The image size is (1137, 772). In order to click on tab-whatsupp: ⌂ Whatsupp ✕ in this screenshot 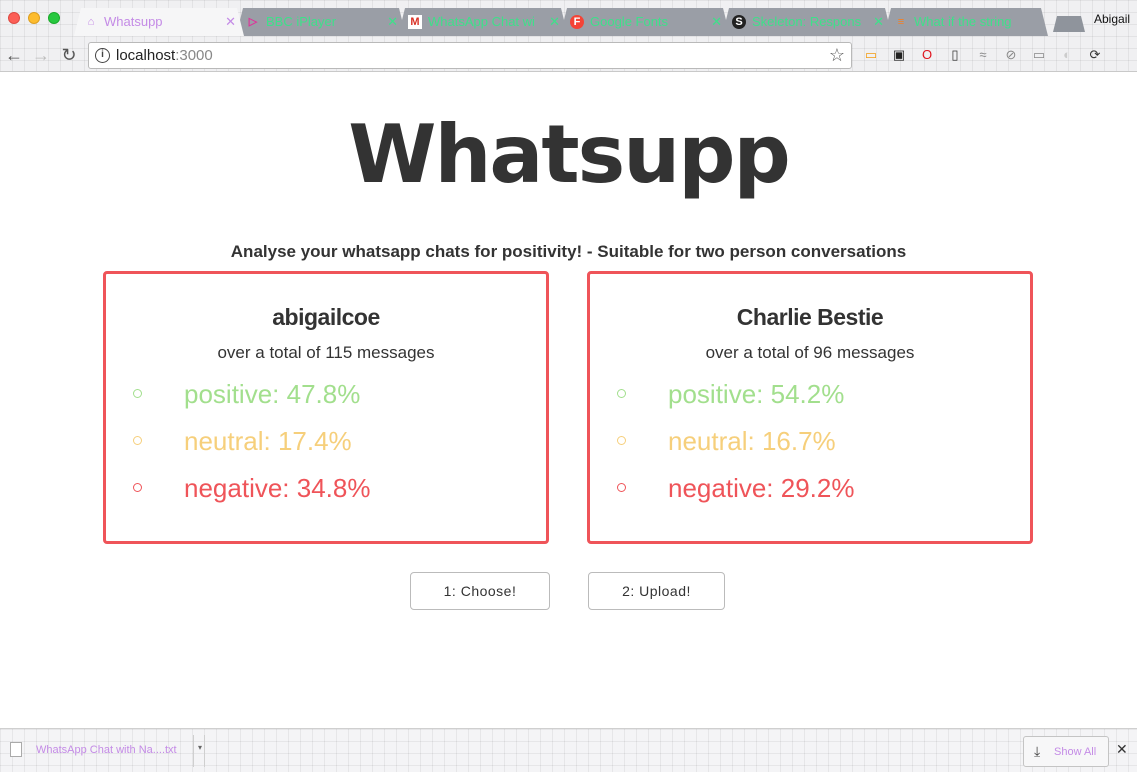, I will do `click(159, 22)`.